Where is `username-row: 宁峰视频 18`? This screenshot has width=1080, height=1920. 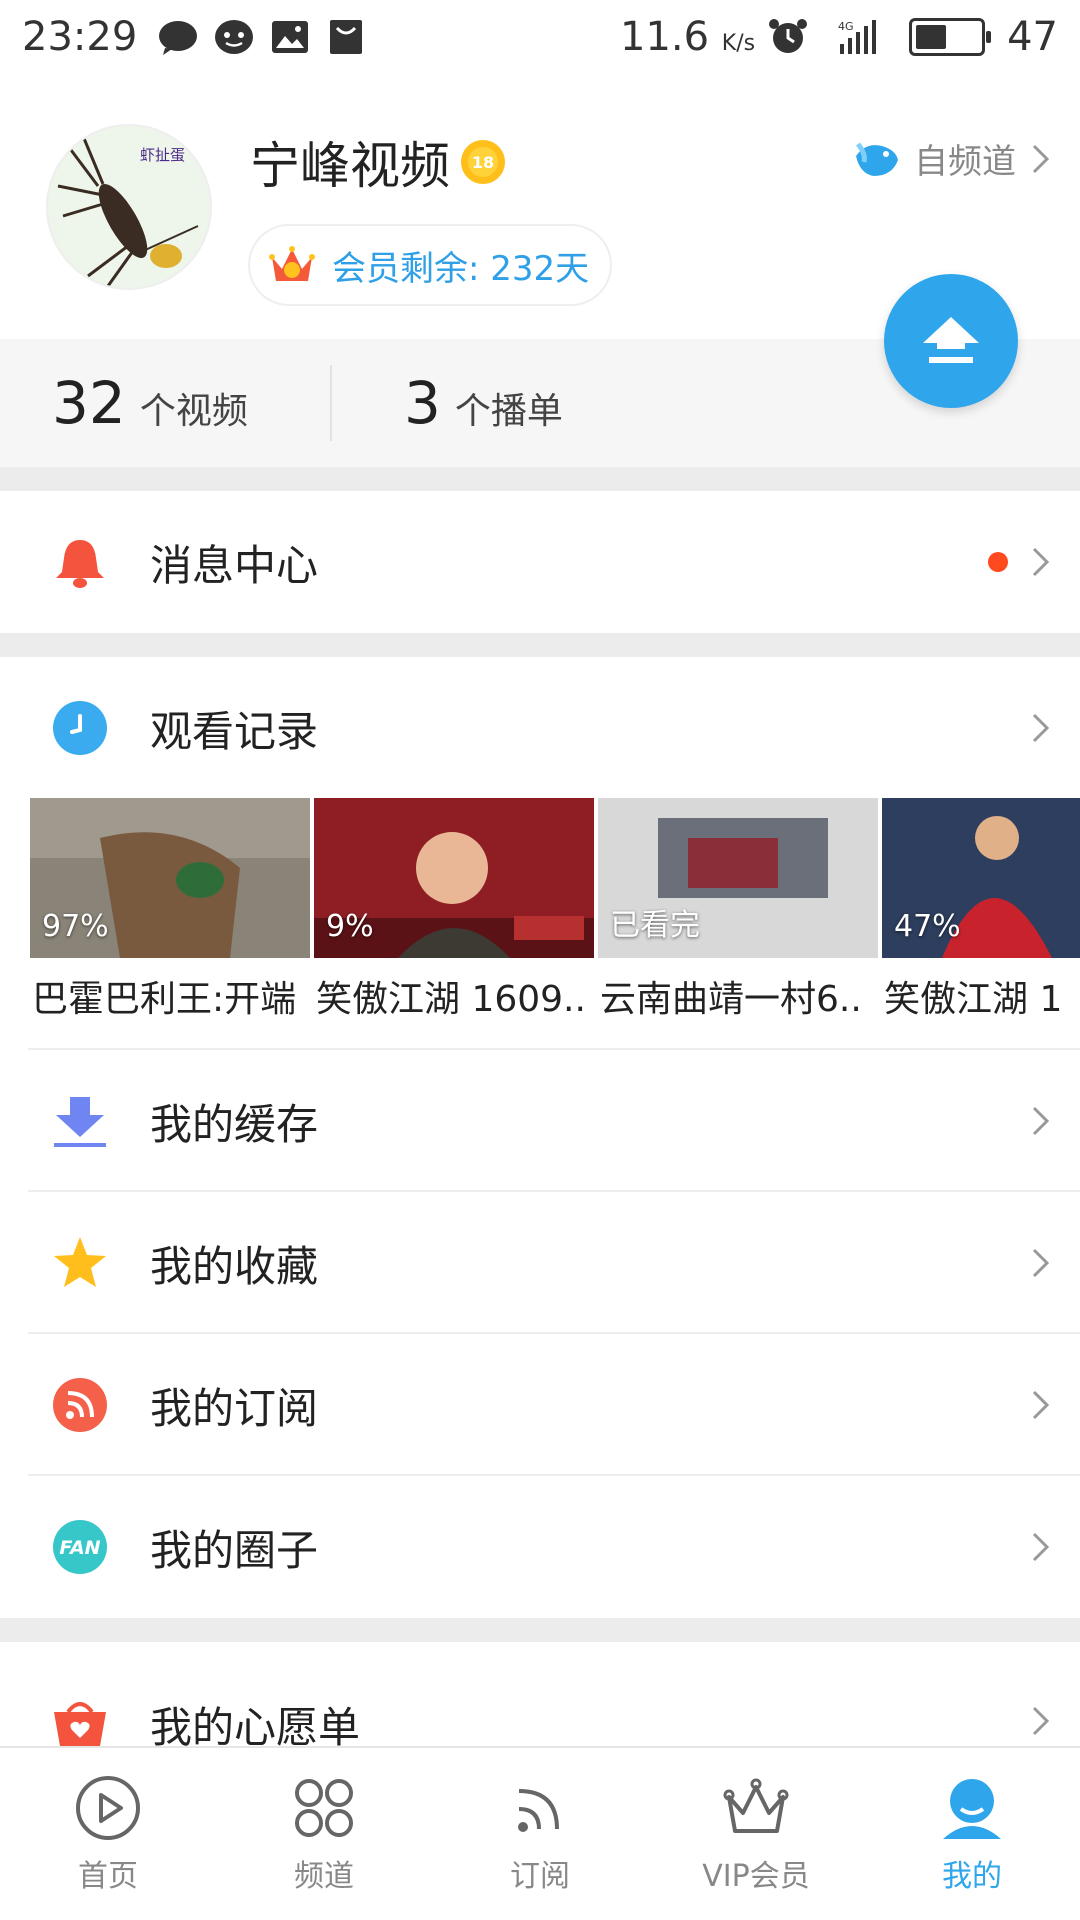 username-row: 宁峰视频 18 is located at coordinates (379, 162).